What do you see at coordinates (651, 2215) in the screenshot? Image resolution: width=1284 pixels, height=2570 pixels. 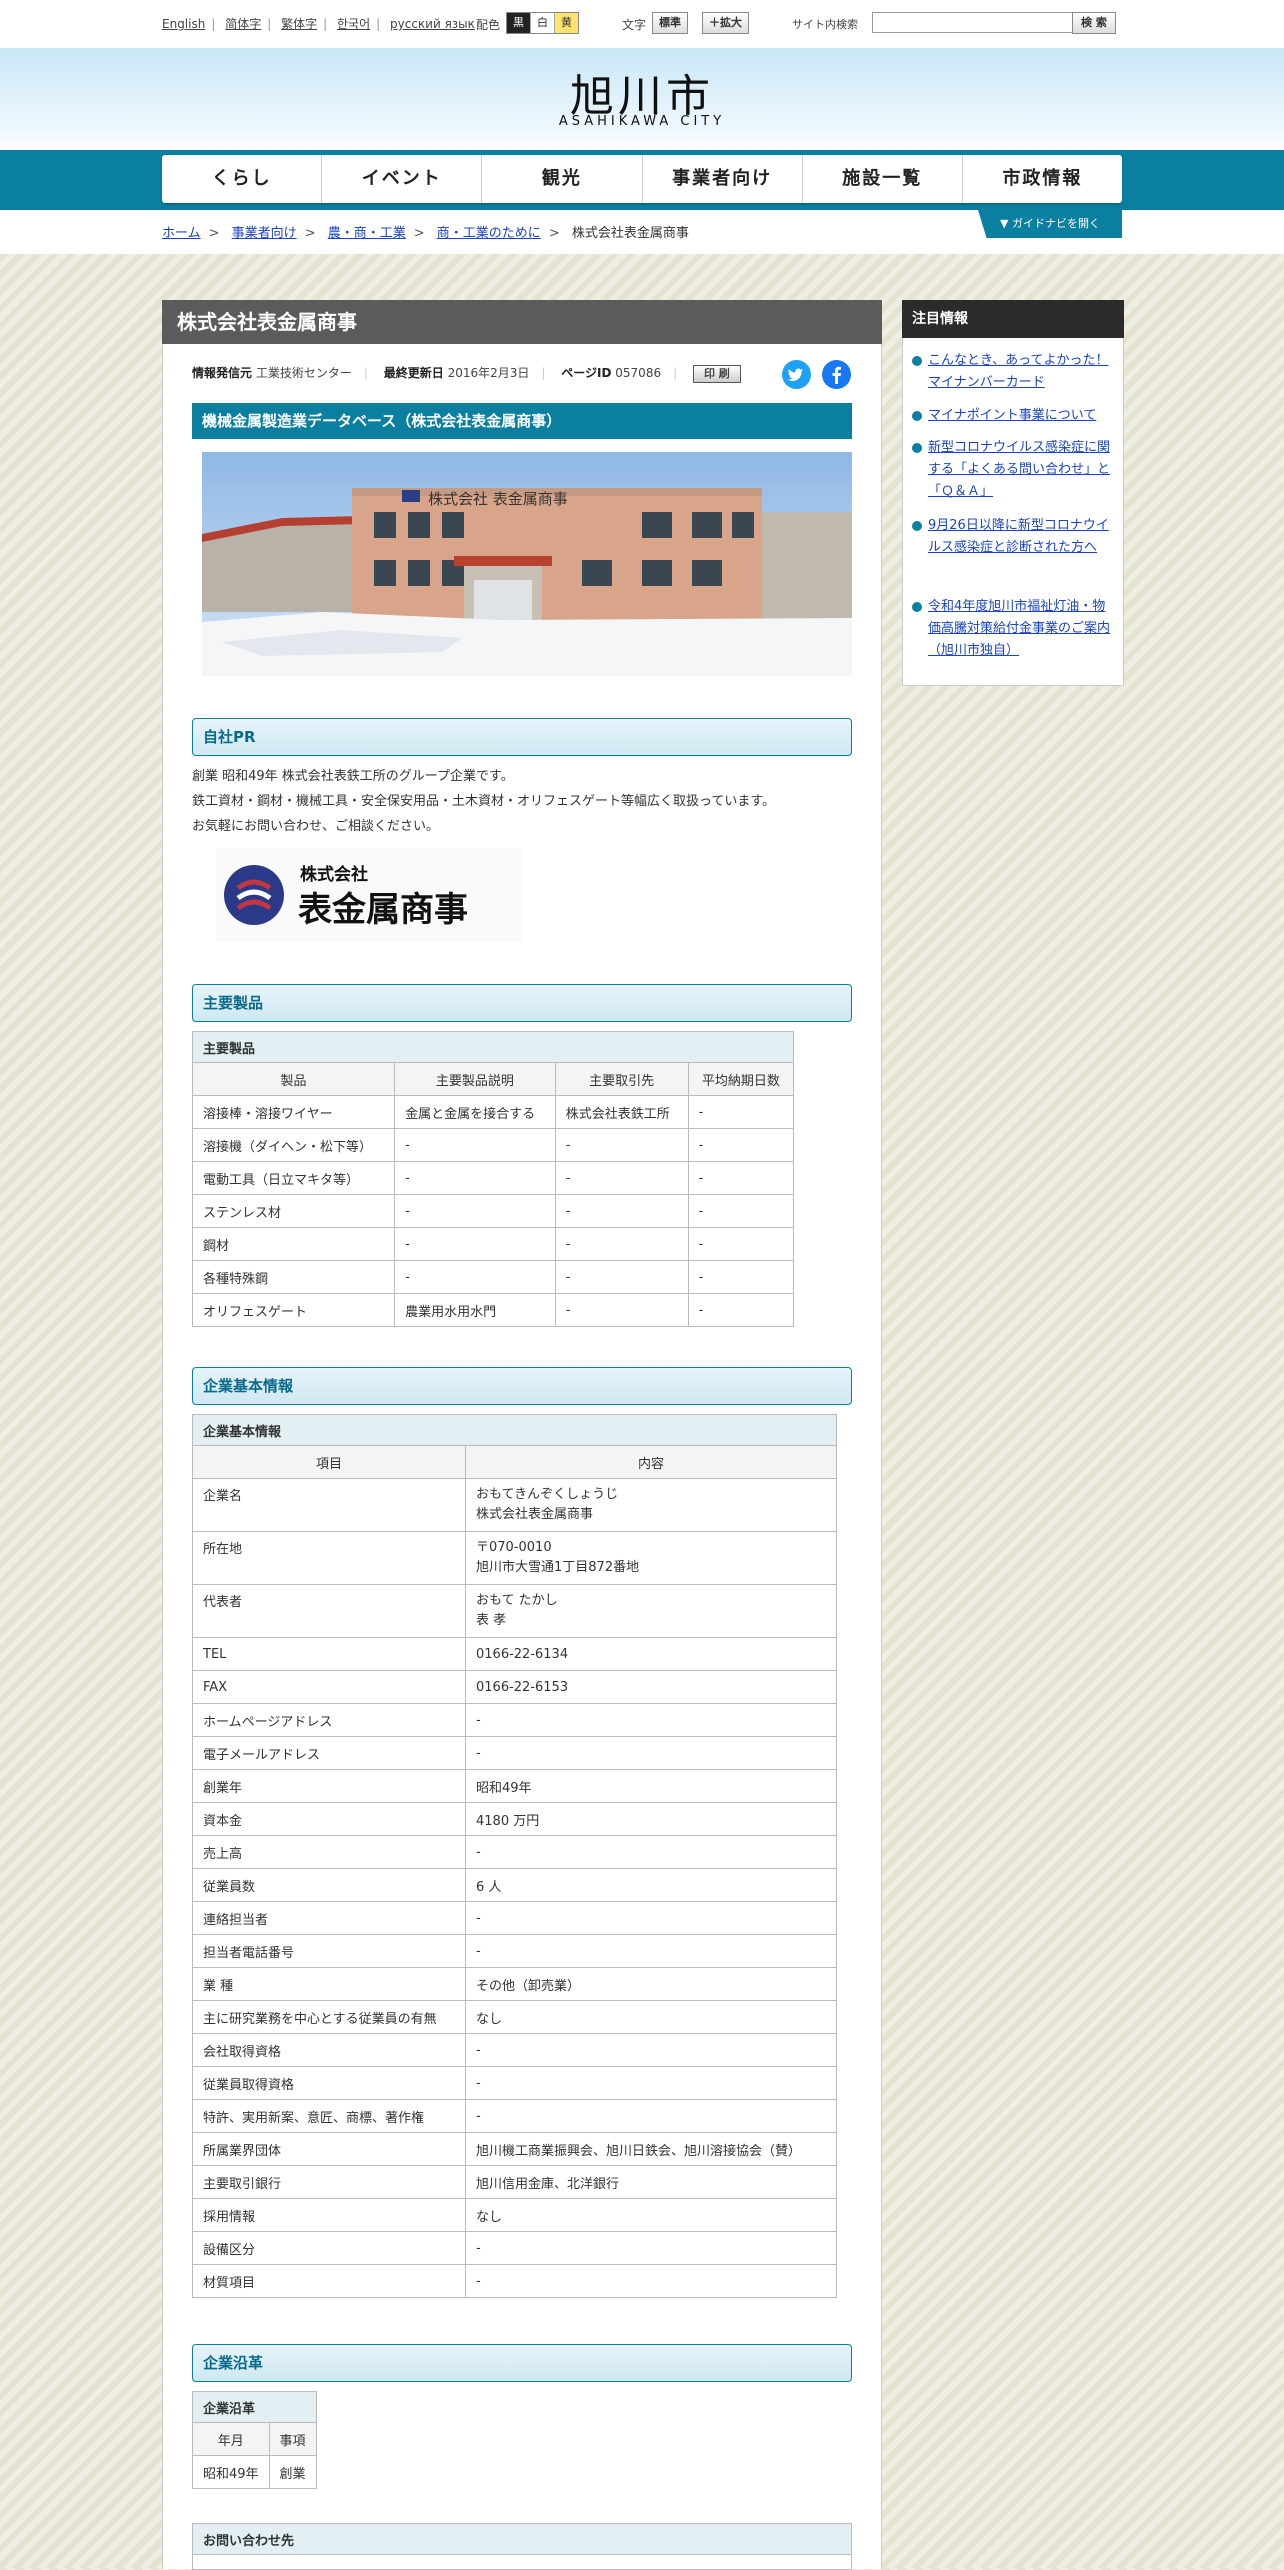 I see `cell: なし` at bounding box center [651, 2215].